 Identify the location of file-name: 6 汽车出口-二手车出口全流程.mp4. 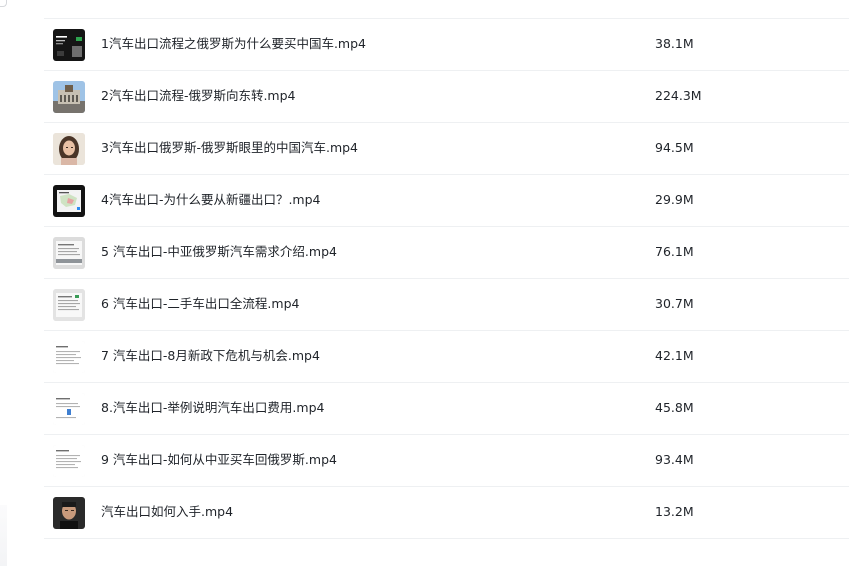
(200, 304).